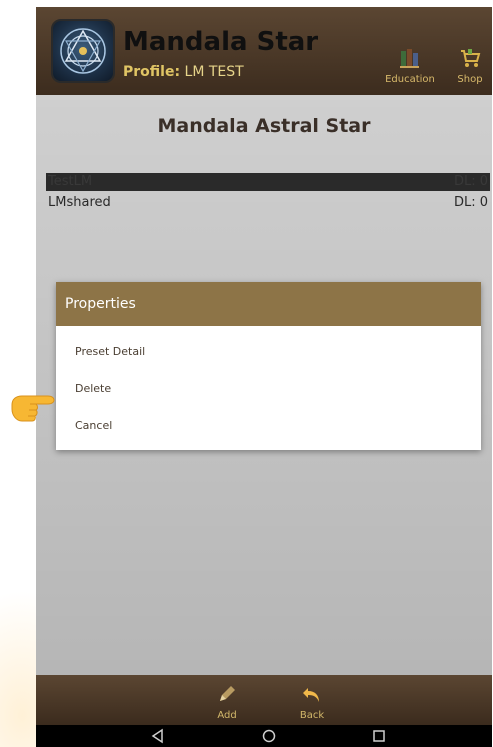  Describe the element at coordinates (227, 715) in the screenshot. I see `add-label: Add` at that location.